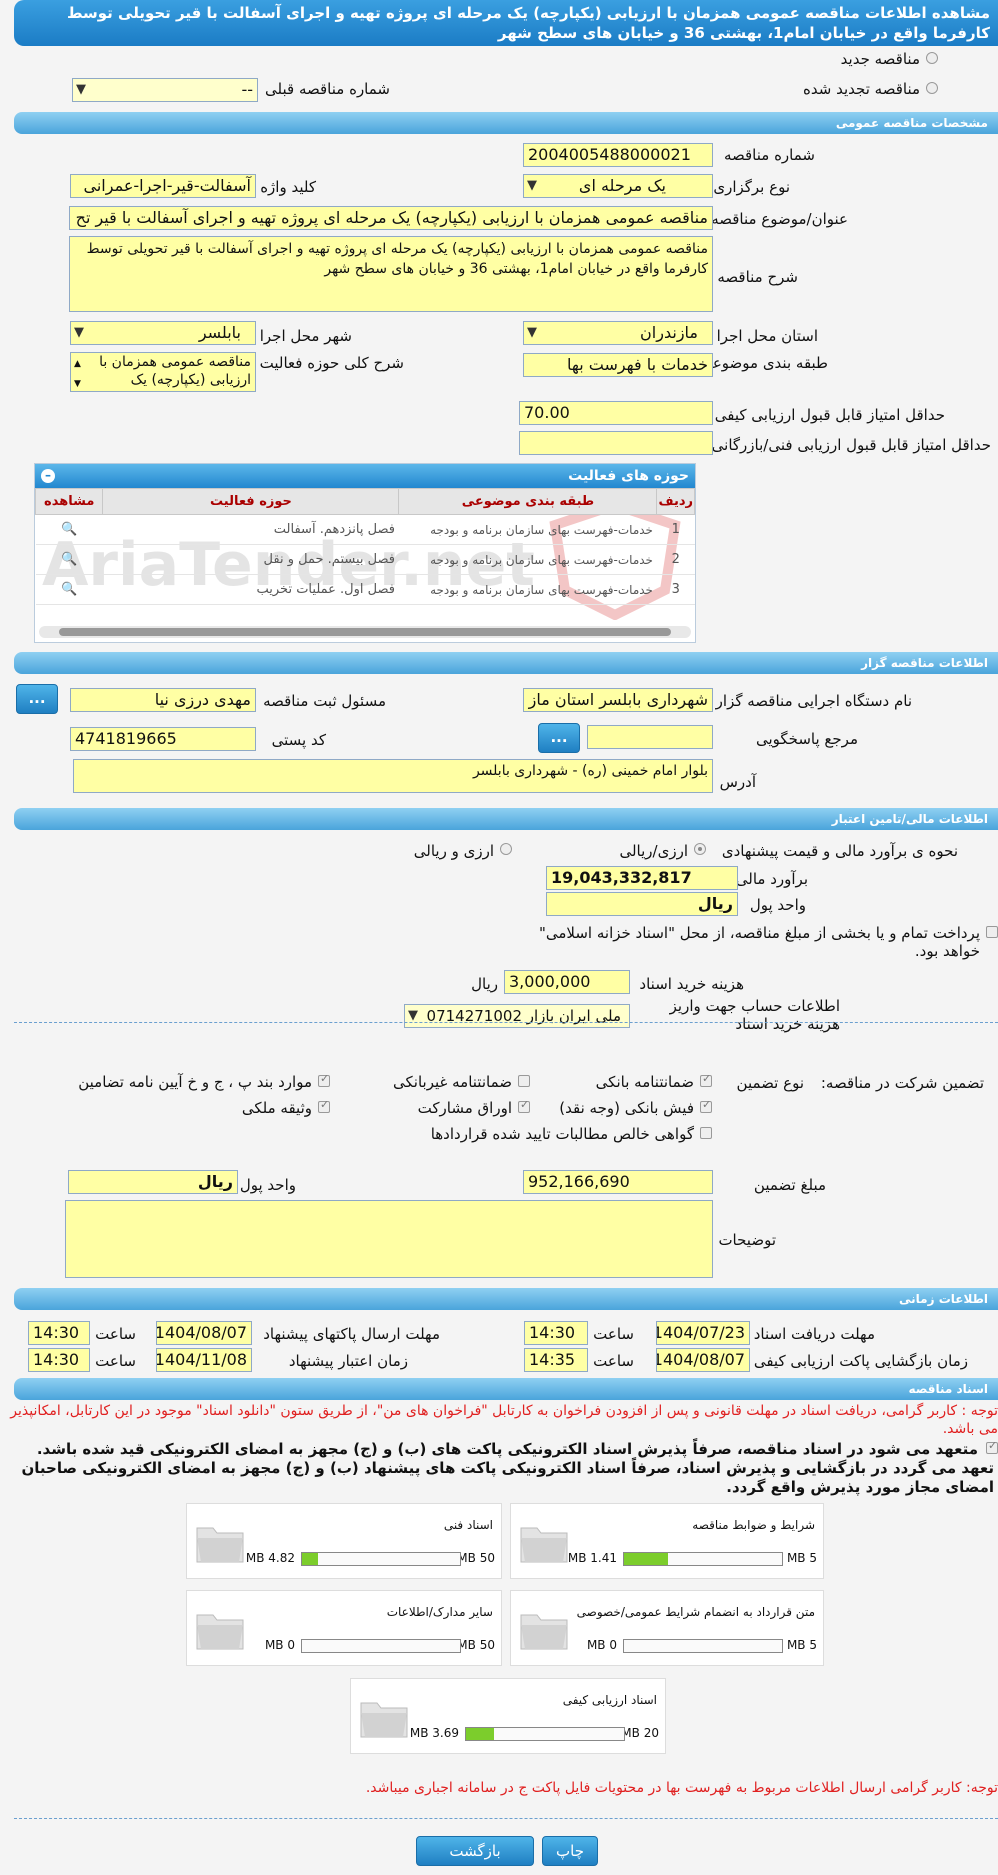 This screenshot has height=1875, width=998. Describe the element at coordinates (992, 932) in the screenshot. I see `treasury-checkbox` at that location.